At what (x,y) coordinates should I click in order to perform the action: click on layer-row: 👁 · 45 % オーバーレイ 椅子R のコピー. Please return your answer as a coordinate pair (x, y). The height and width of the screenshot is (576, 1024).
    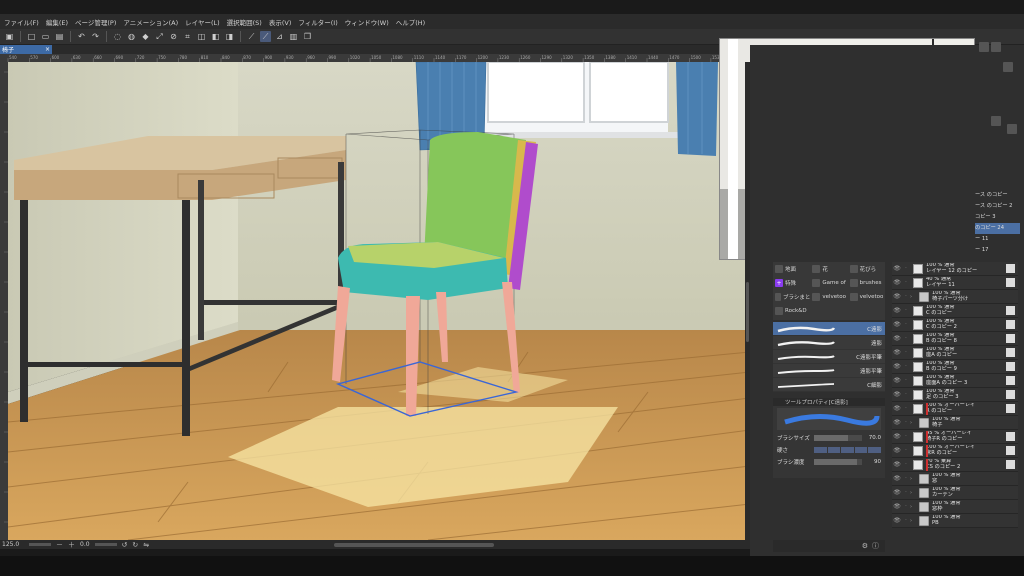
    Looking at the image, I should click on (955, 437).